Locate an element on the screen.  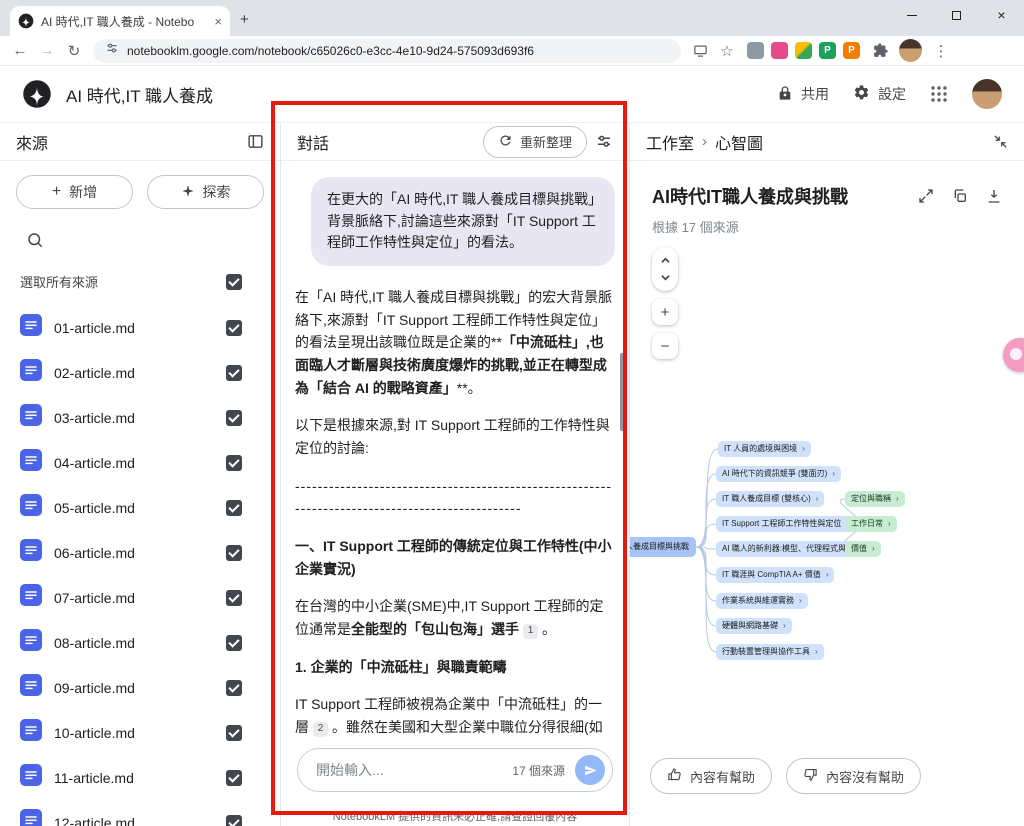
collapse-sources-panel-icon is located at coordinates (255, 141).